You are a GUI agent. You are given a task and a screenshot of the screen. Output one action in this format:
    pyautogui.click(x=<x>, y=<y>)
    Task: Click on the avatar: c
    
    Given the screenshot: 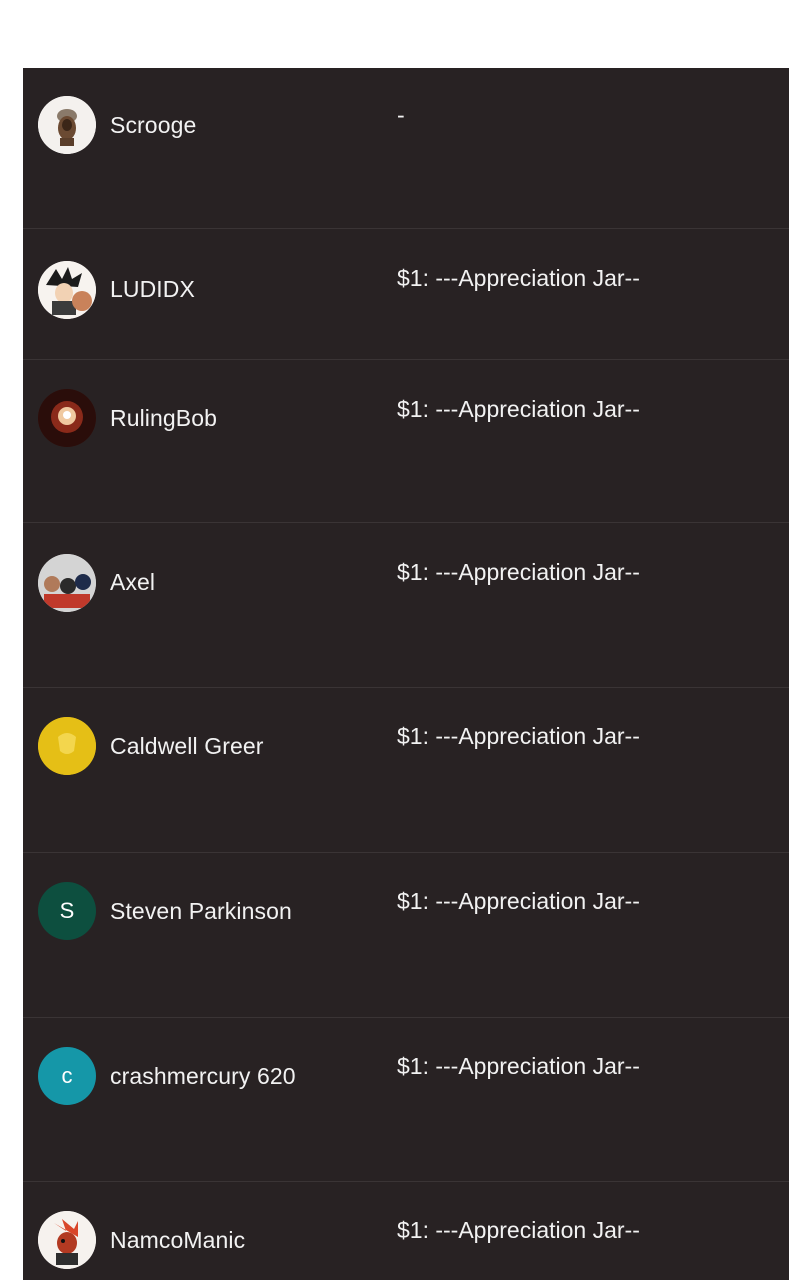 What is the action you would take?
    pyautogui.click(x=67, y=1076)
    